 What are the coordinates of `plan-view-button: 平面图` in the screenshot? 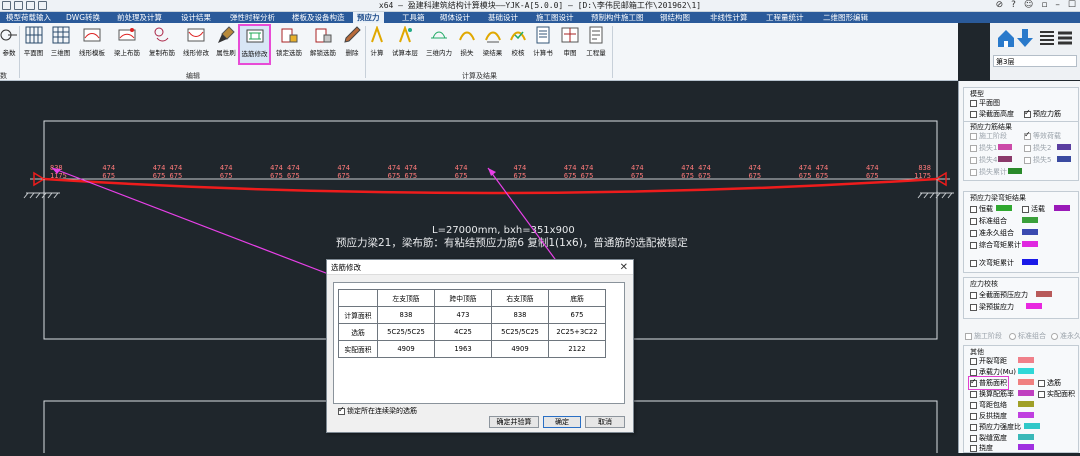 It's located at (33, 44).